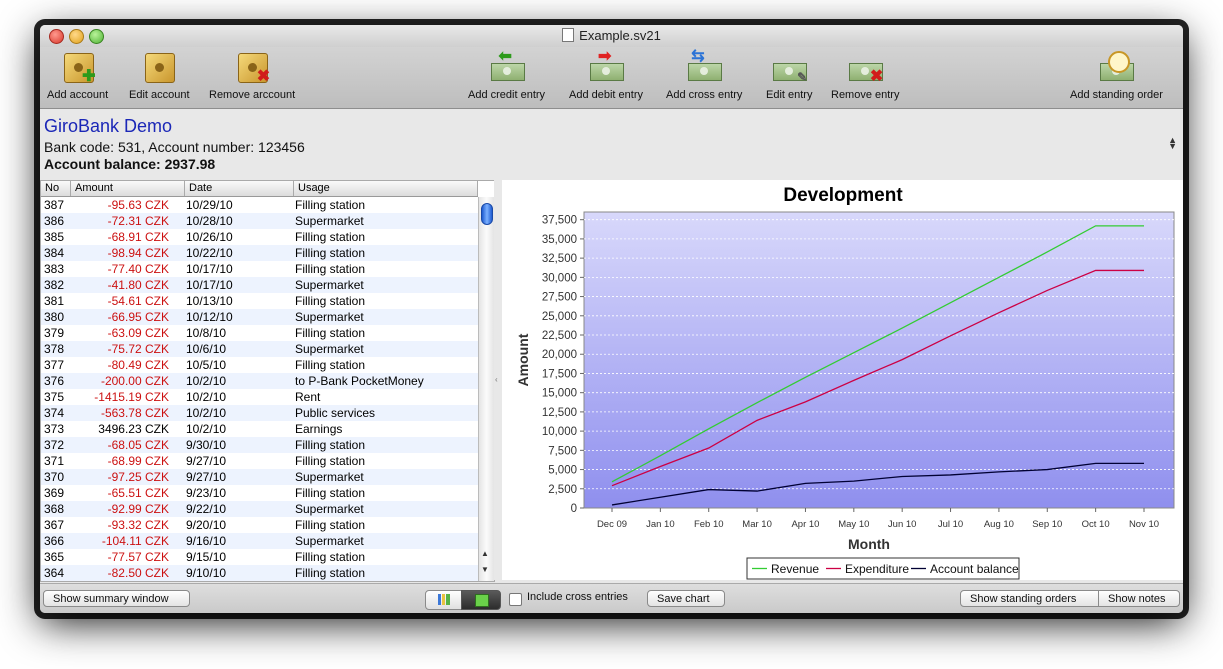 The width and height of the screenshot is (1223, 669). Describe the element at coordinates (96, 36) in the screenshot. I see `zoom-window-button` at that location.